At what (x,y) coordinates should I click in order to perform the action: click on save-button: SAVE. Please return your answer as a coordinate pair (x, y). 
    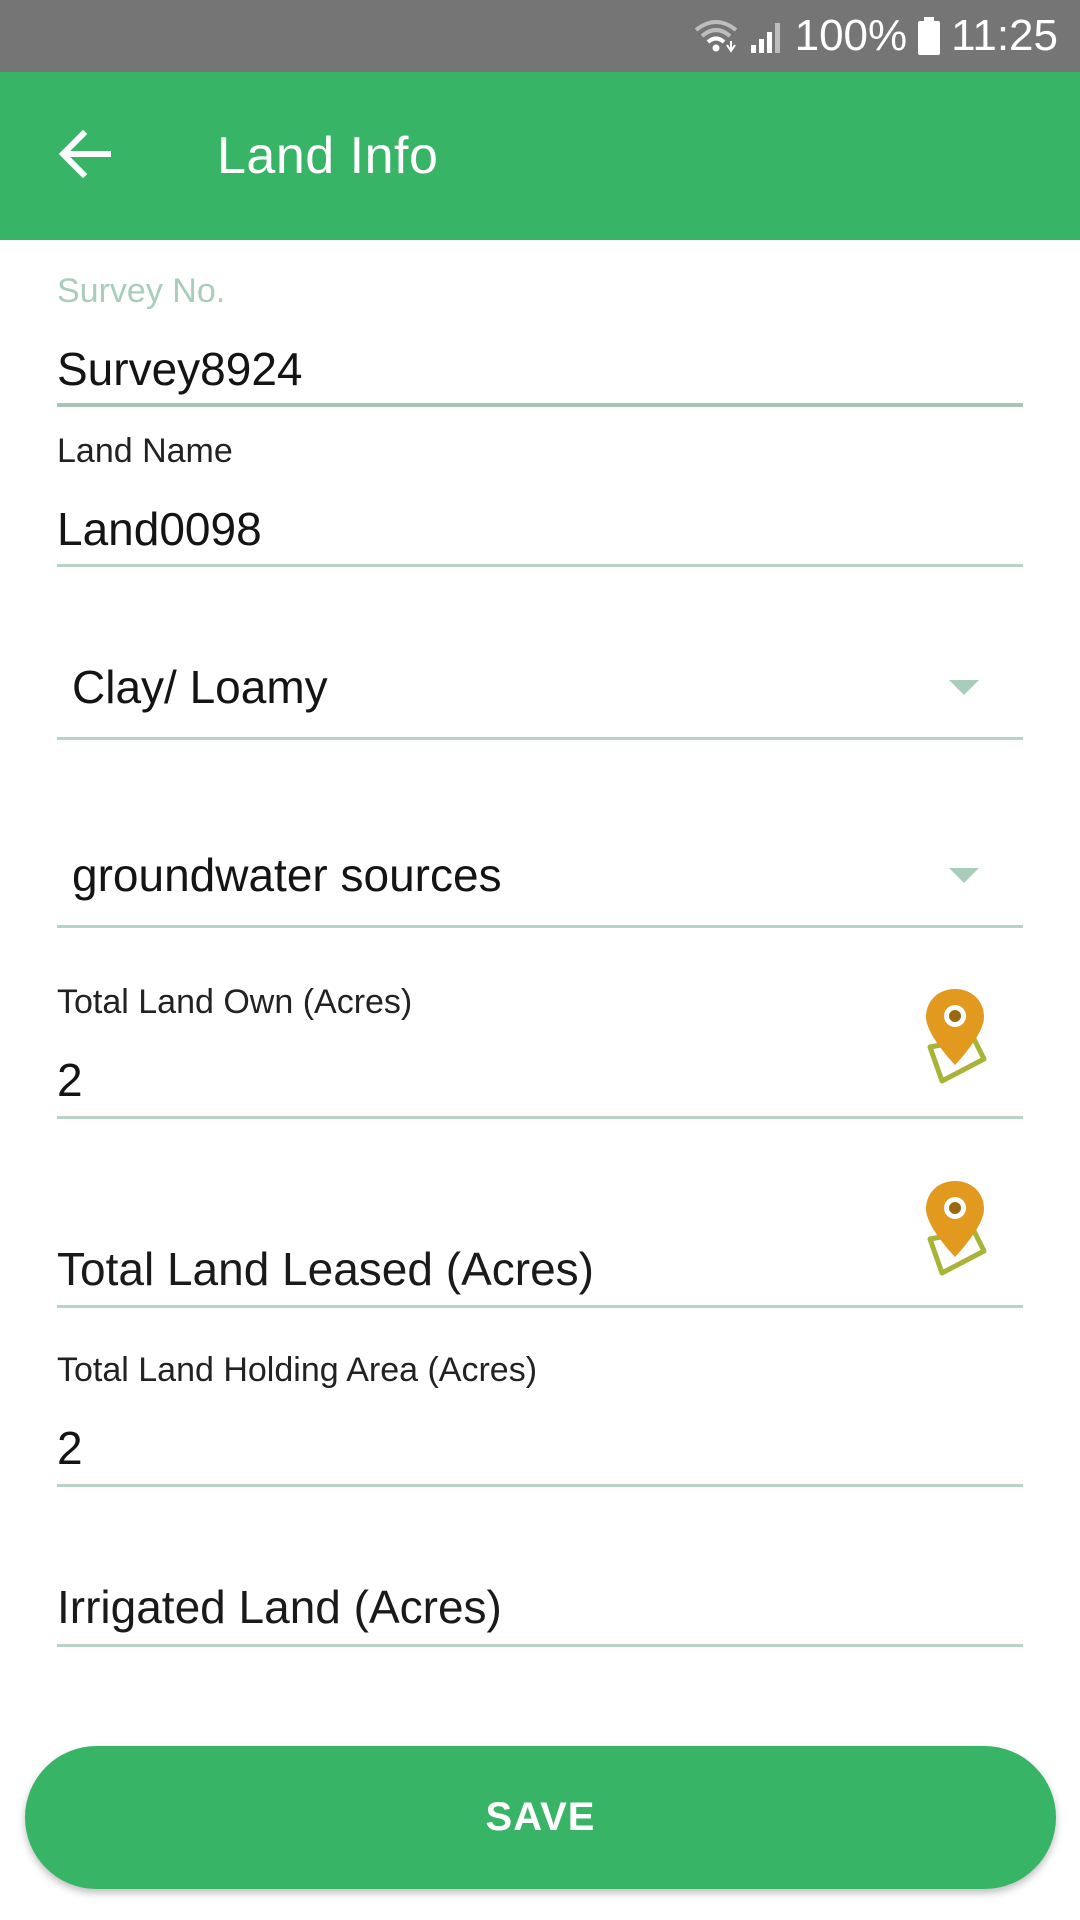
    Looking at the image, I should click on (540, 1817).